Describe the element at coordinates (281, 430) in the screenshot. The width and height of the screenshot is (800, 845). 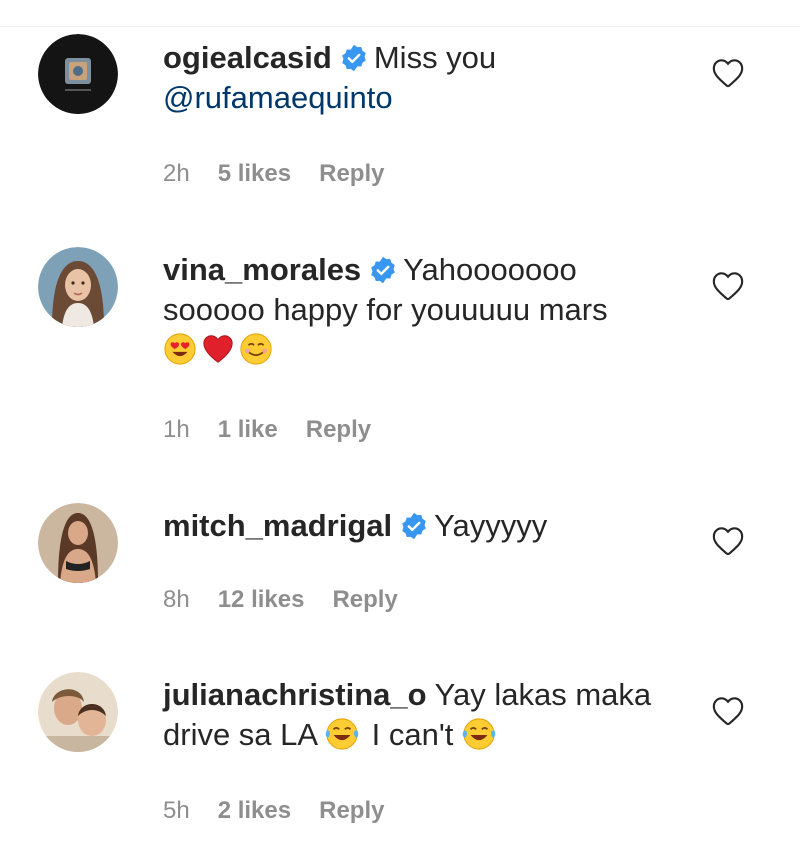
I see `comment-meta: 1h 1 like Reply` at that location.